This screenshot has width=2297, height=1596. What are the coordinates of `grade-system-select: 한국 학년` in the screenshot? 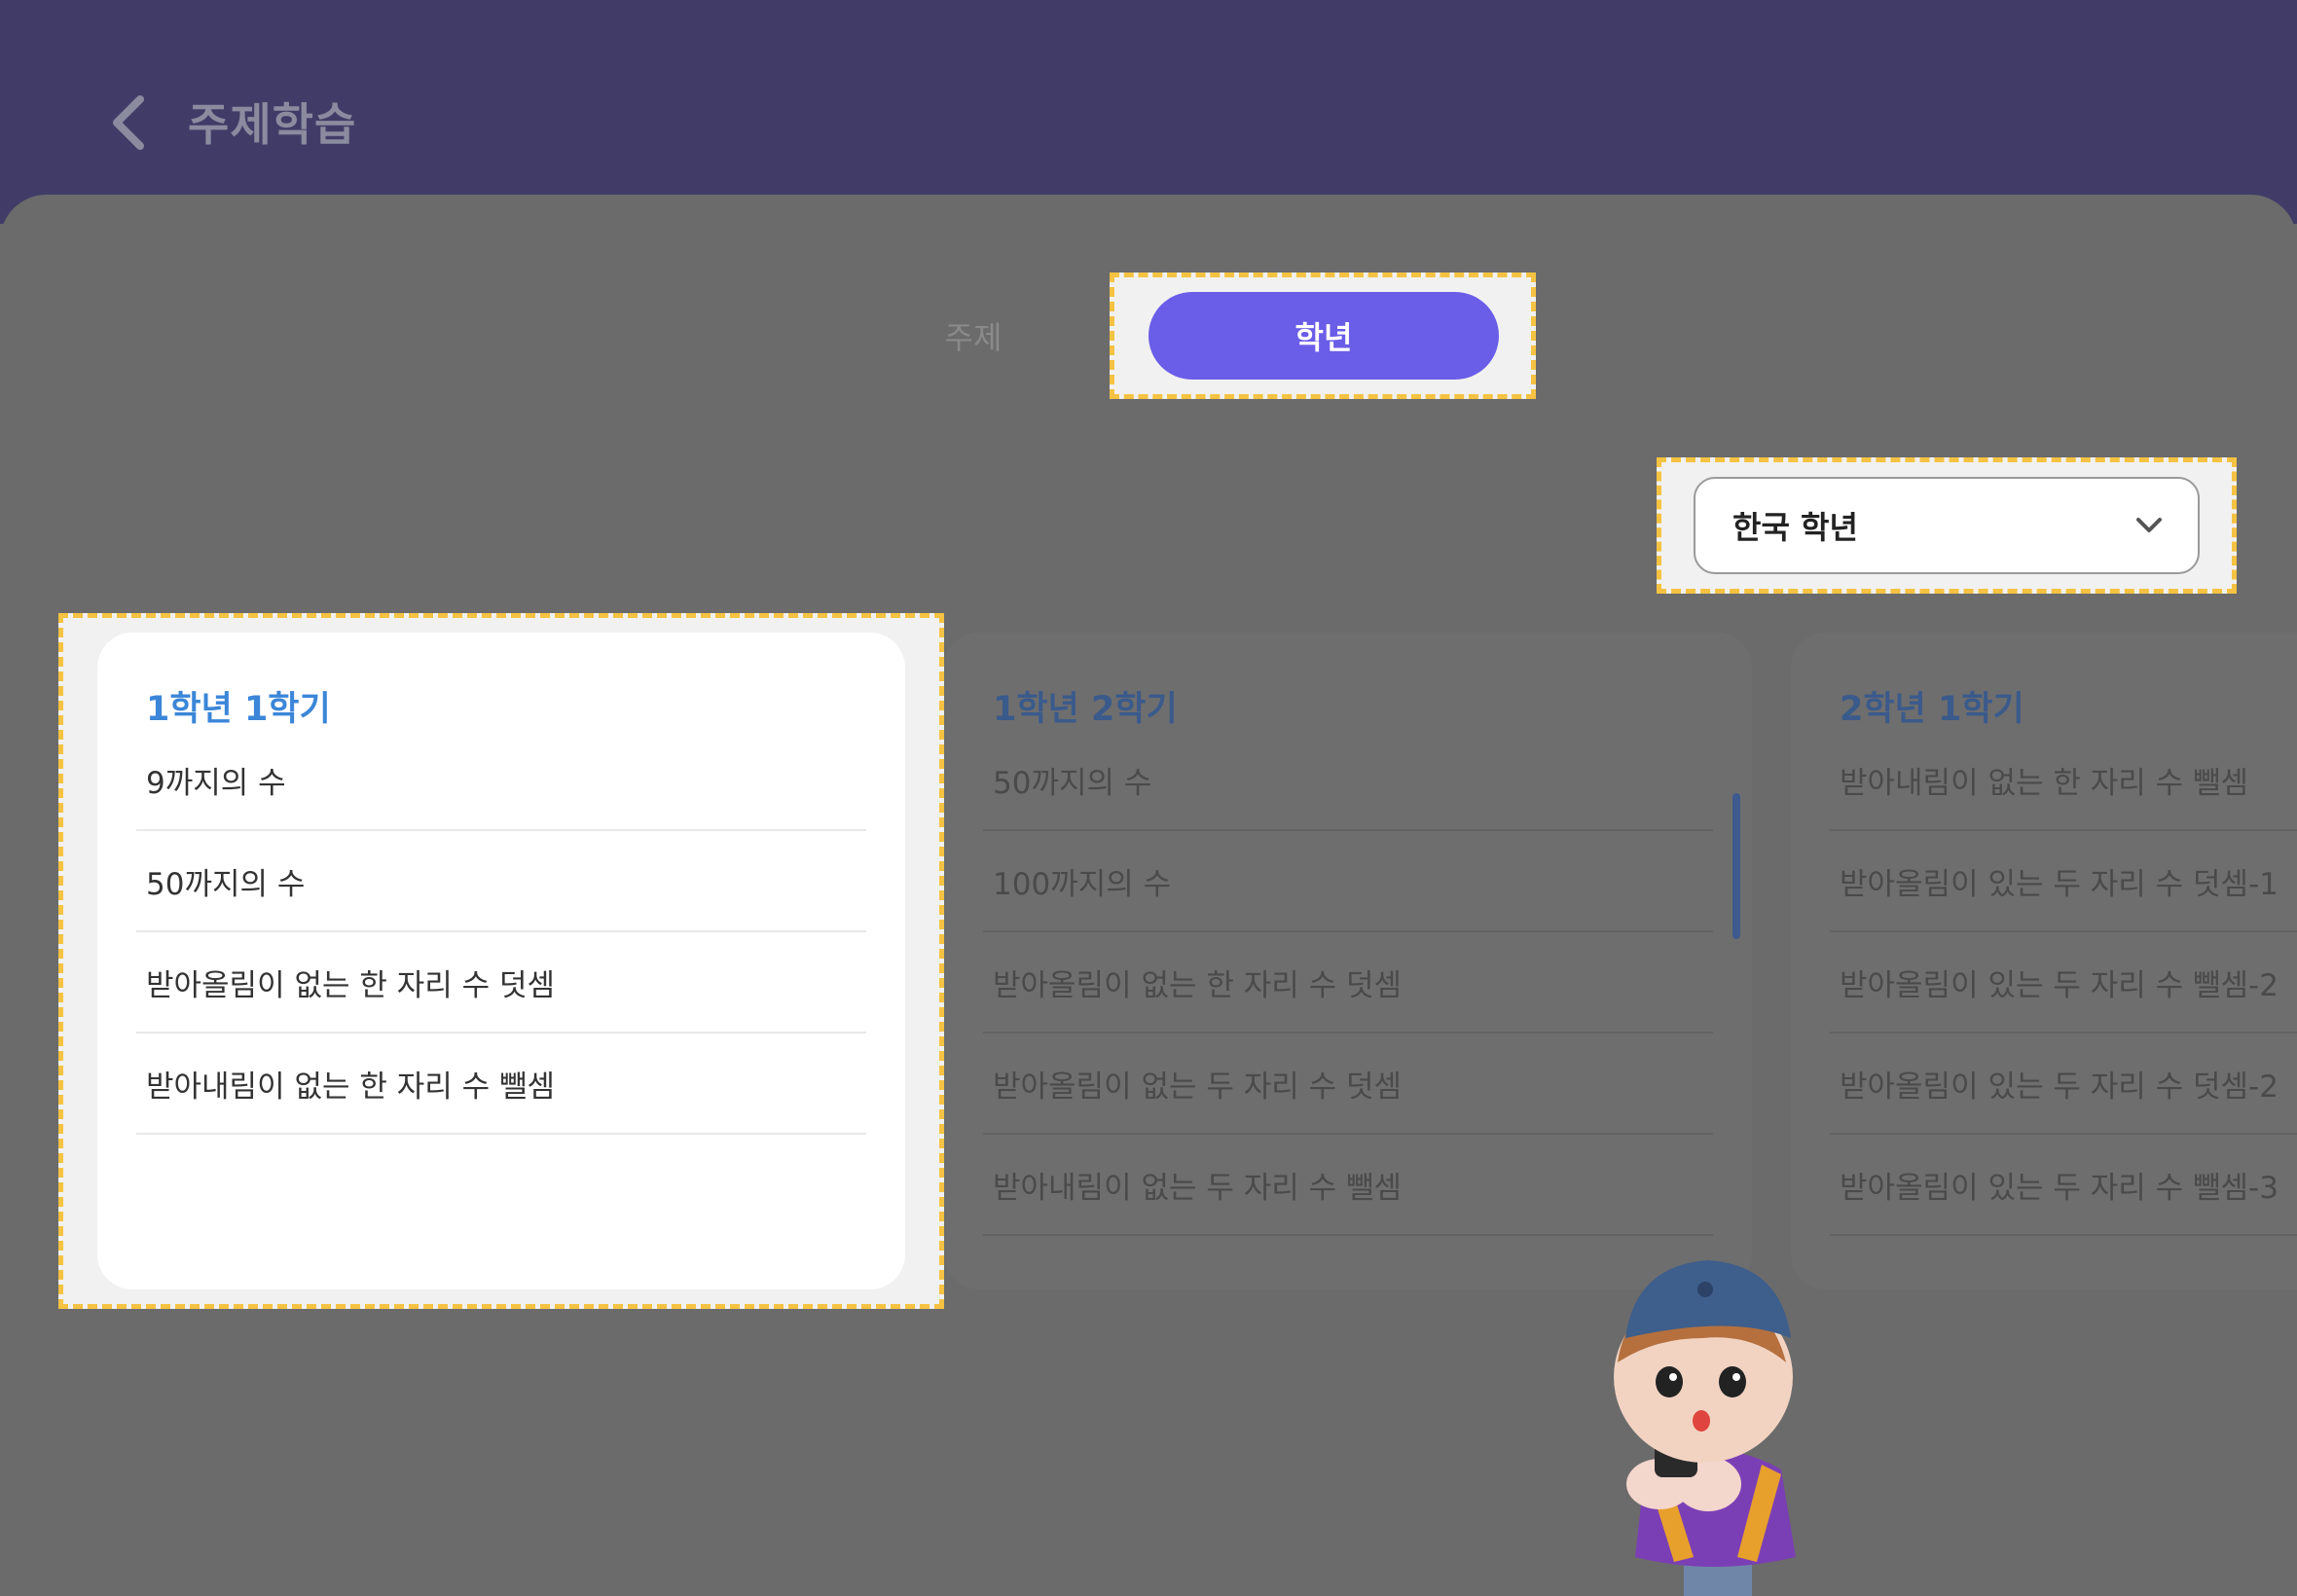 It's located at (1947, 525).